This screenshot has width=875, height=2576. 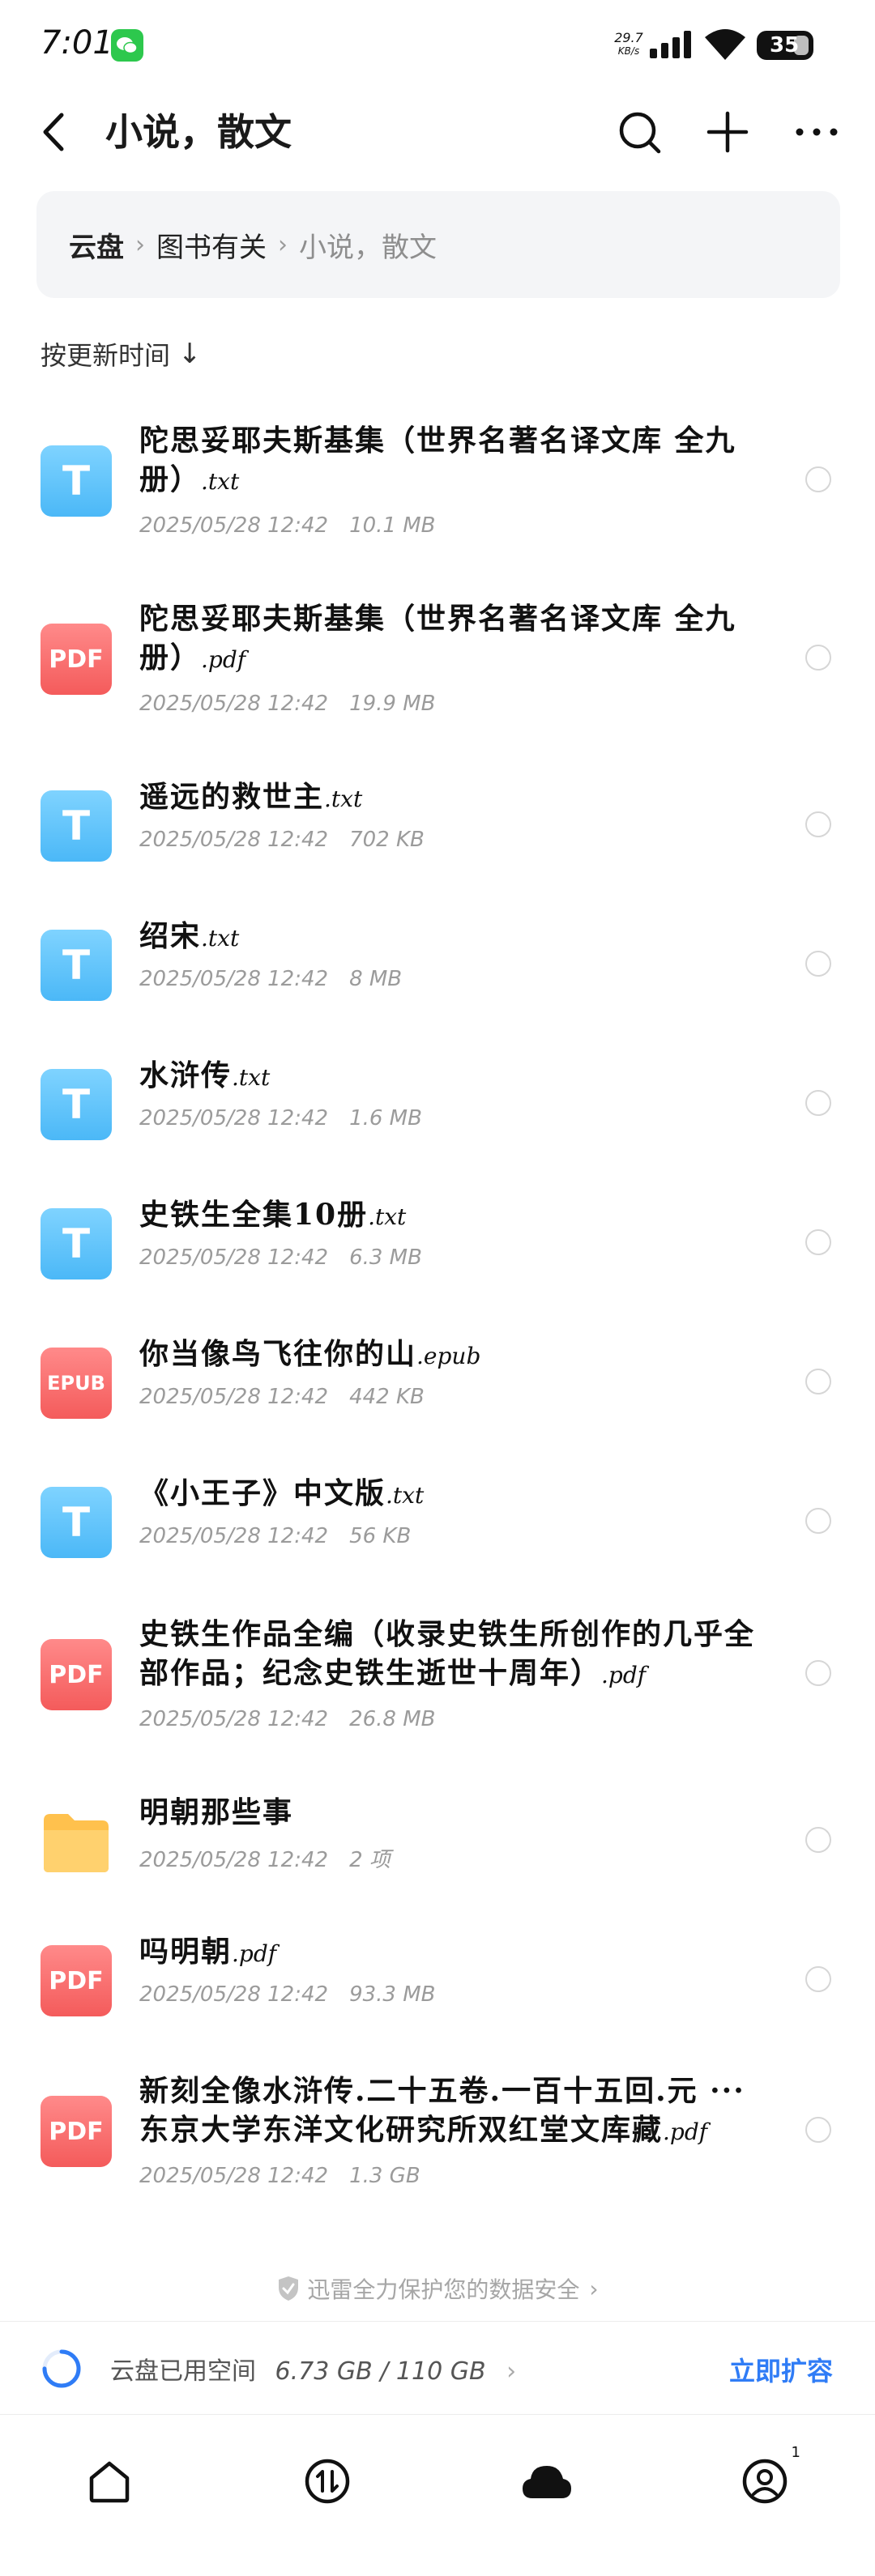 What do you see at coordinates (455, 1076) in the screenshot?
I see `file-name: 水浒传.txt` at bounding box center [455, 1076].